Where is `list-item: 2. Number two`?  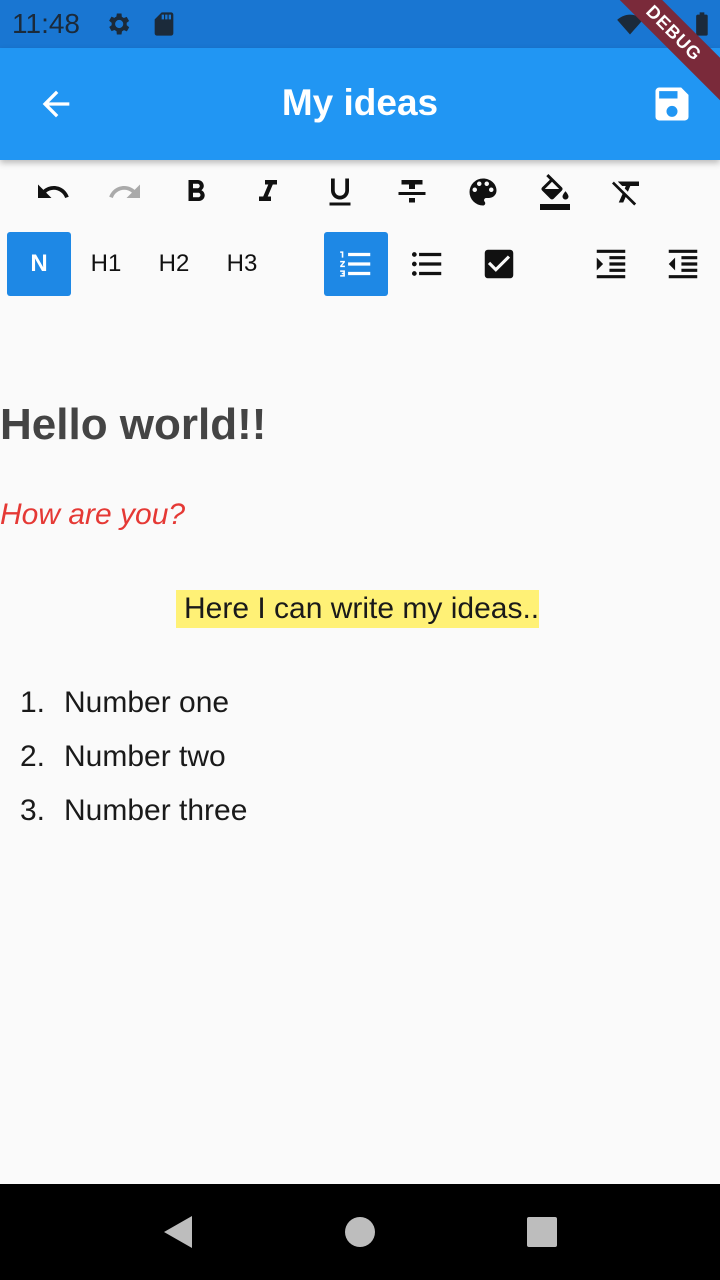 list-item: 2. Number two is located at coordinates (123, 757).